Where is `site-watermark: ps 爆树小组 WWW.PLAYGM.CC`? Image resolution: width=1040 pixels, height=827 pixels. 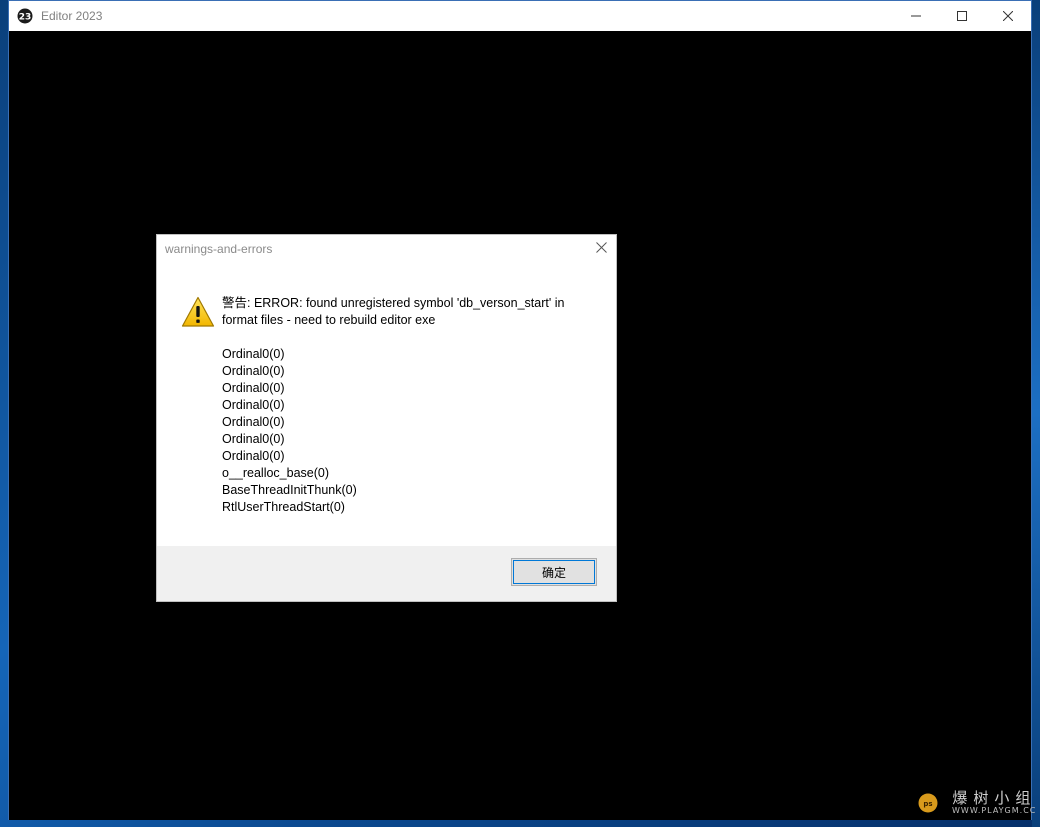
site-watermark: ps 爆树小组 WWW.PLAYGM.CC is located at coordinates (977, 803).